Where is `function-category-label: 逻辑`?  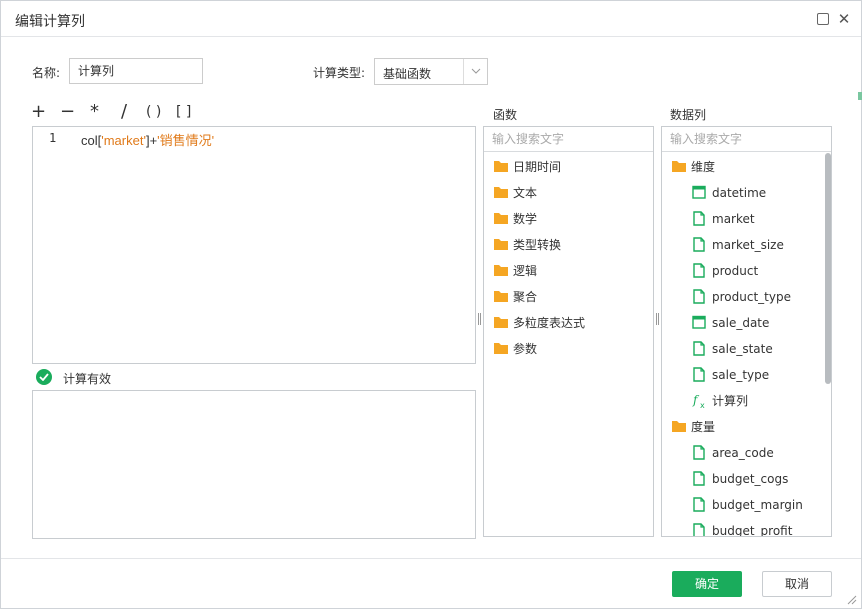 function-category-label: 逻辑 is located at coordinates (525, 271).